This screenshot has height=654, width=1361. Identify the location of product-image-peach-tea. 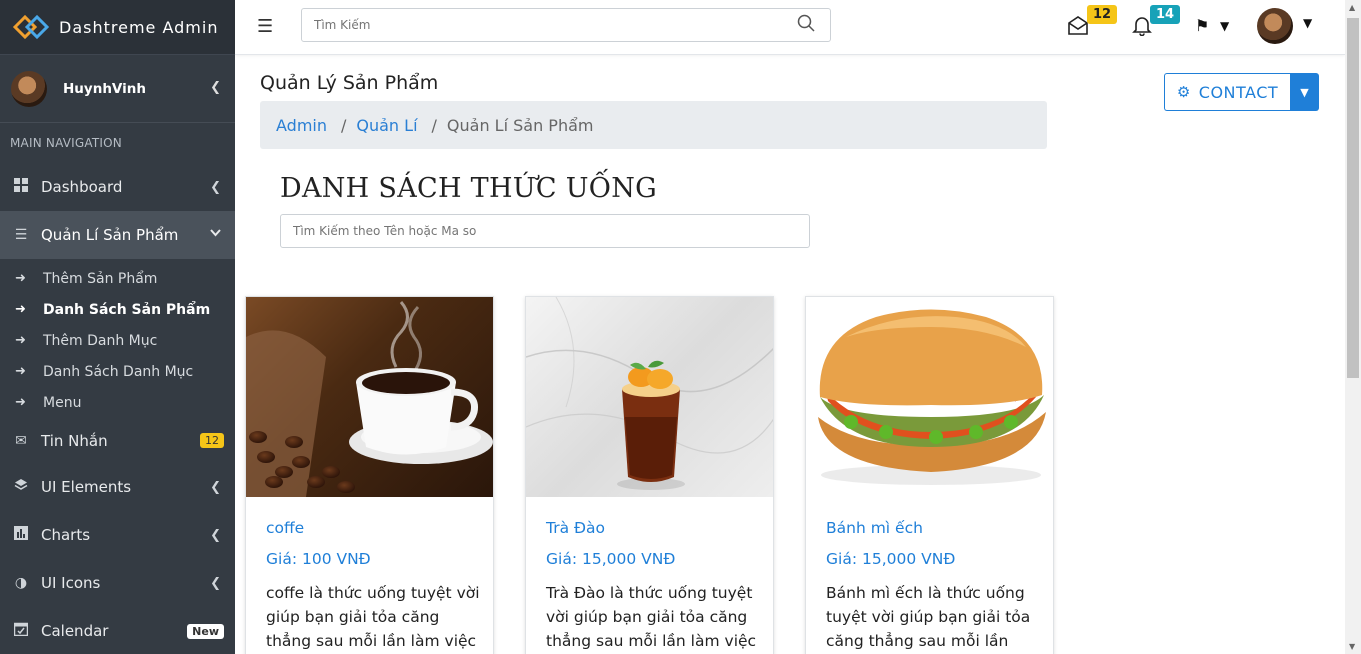
(649, 397).